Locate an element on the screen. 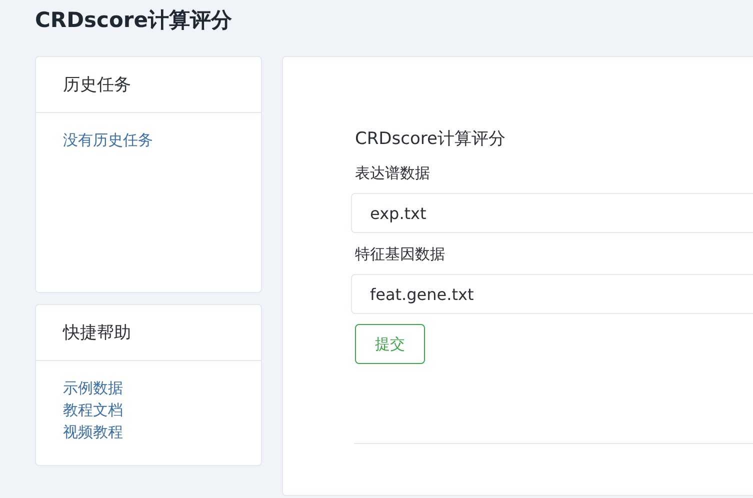  submit-button: 提交 is located at coordinates (390, 344).